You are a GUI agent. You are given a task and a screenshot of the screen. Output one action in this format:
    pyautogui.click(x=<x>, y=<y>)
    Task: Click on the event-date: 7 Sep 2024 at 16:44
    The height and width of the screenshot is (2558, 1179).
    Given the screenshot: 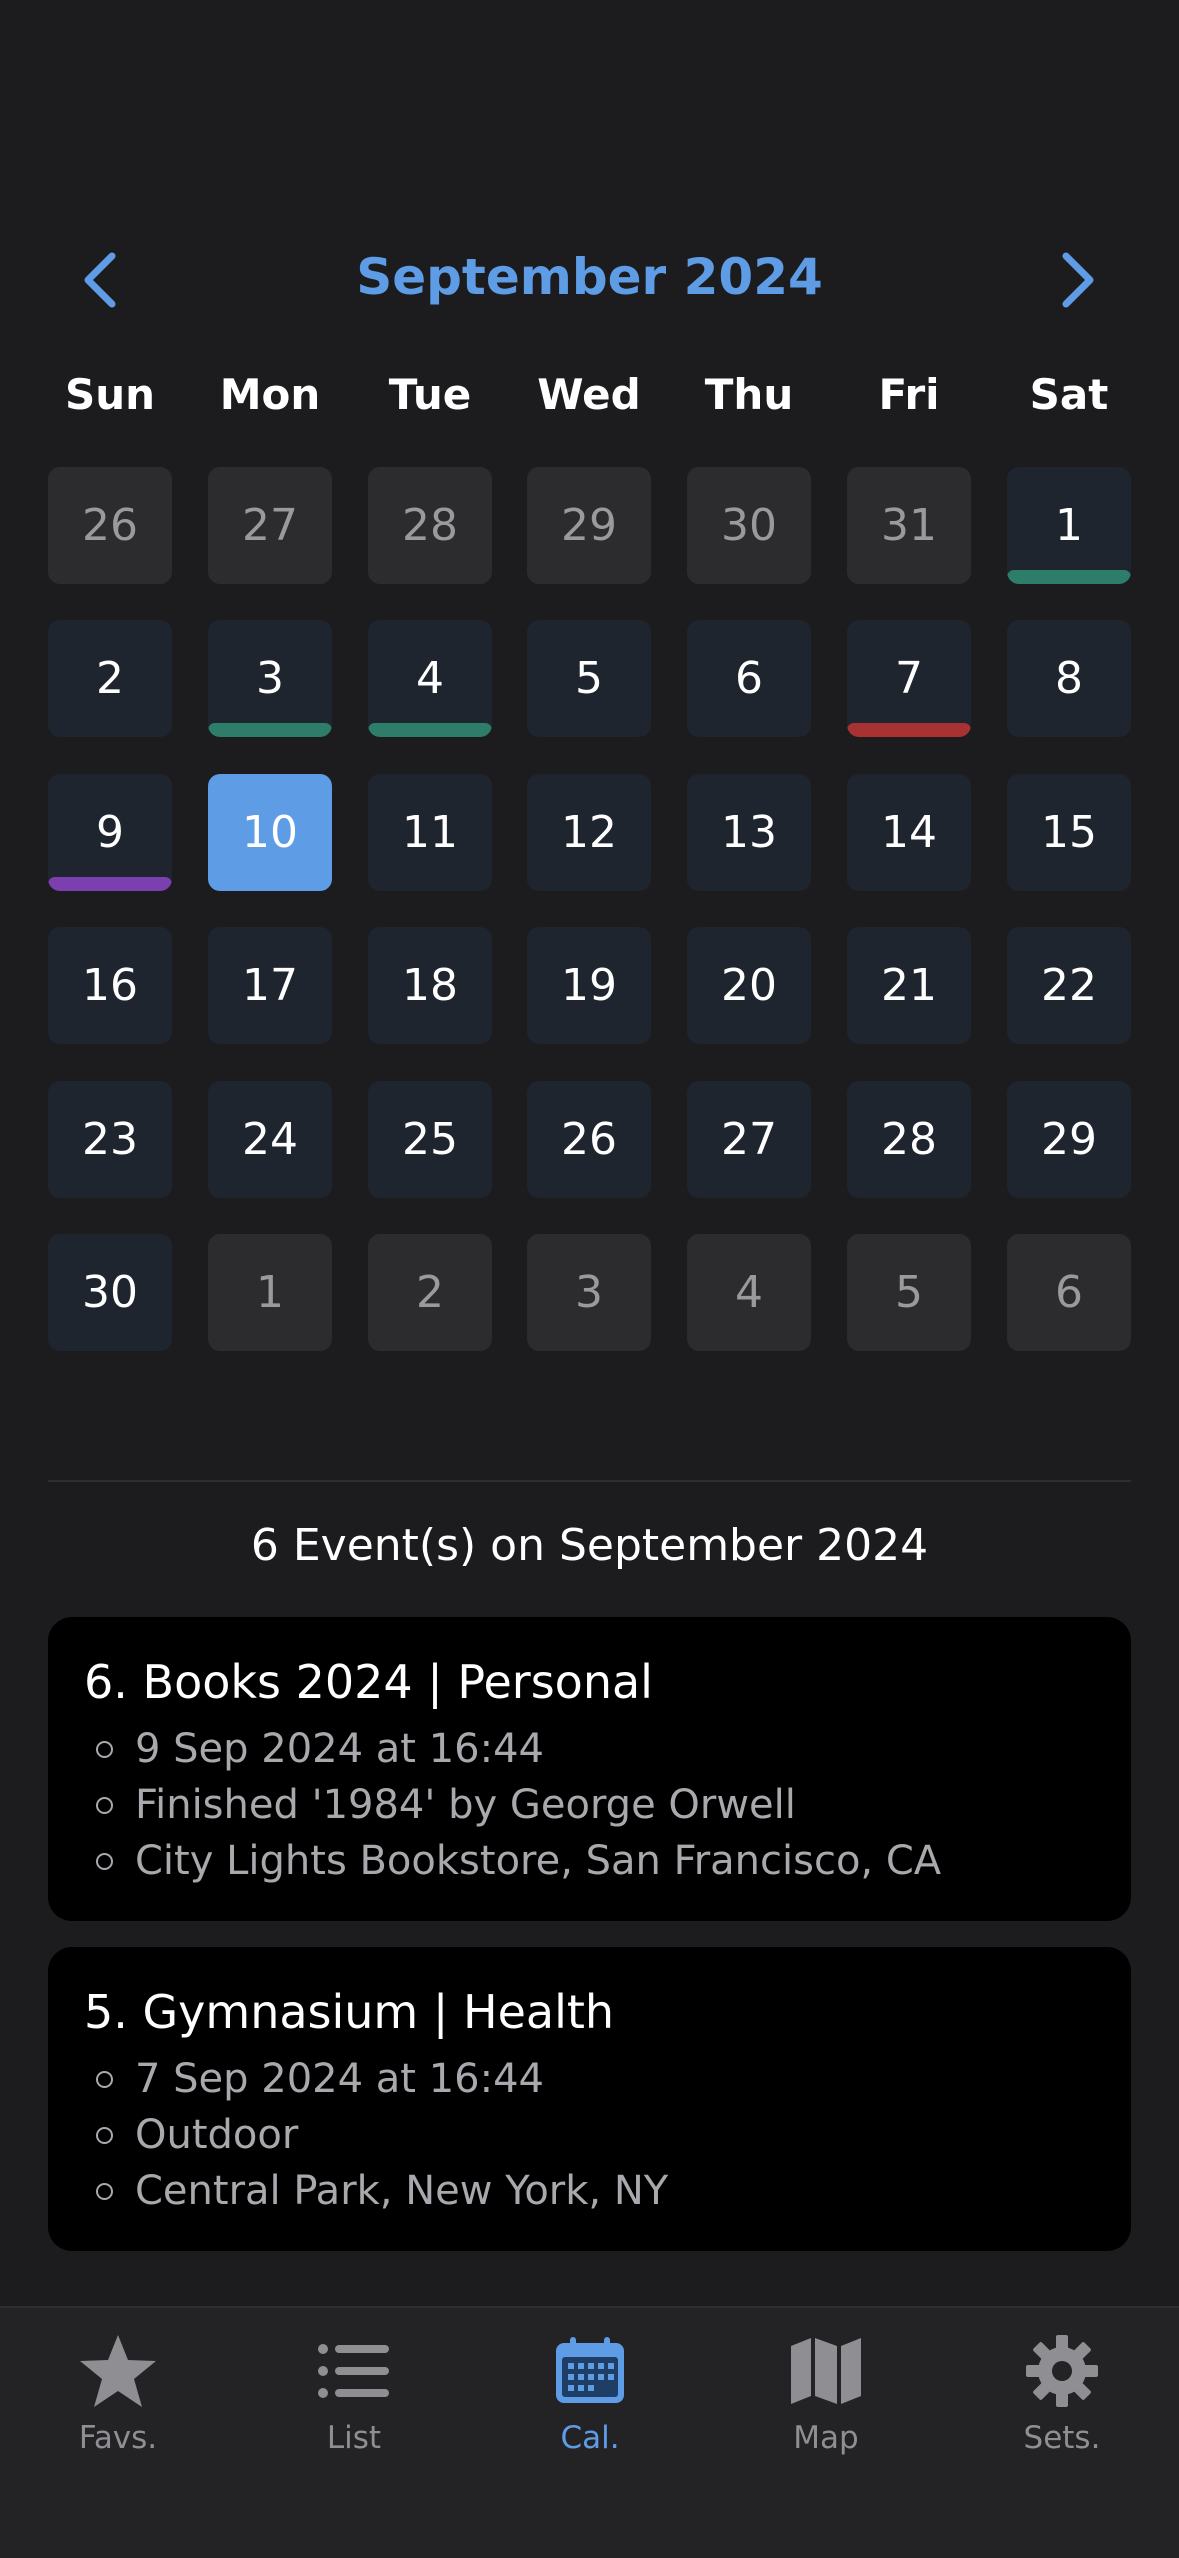 What is the action you would take?
    pyautogui.click(x=589, y=2079)
    